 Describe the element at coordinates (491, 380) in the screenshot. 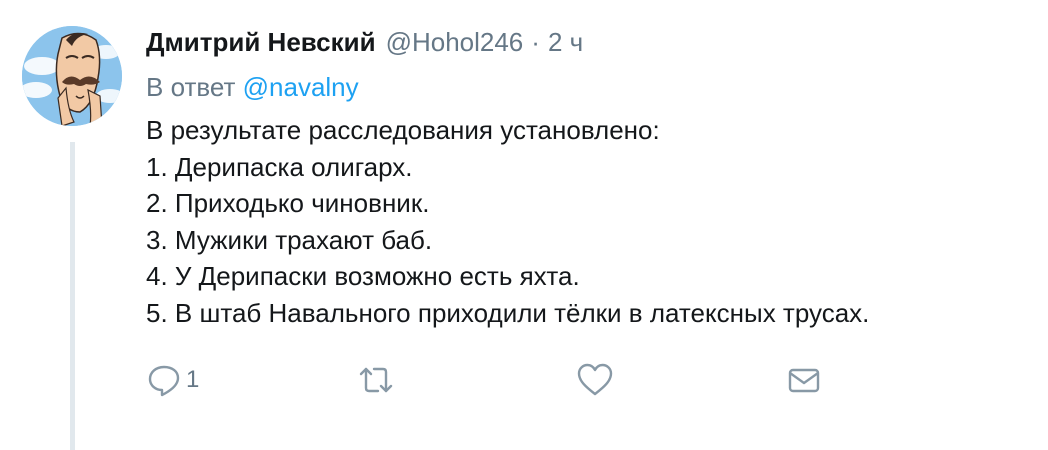

I see `action-bar: 1` at that location.